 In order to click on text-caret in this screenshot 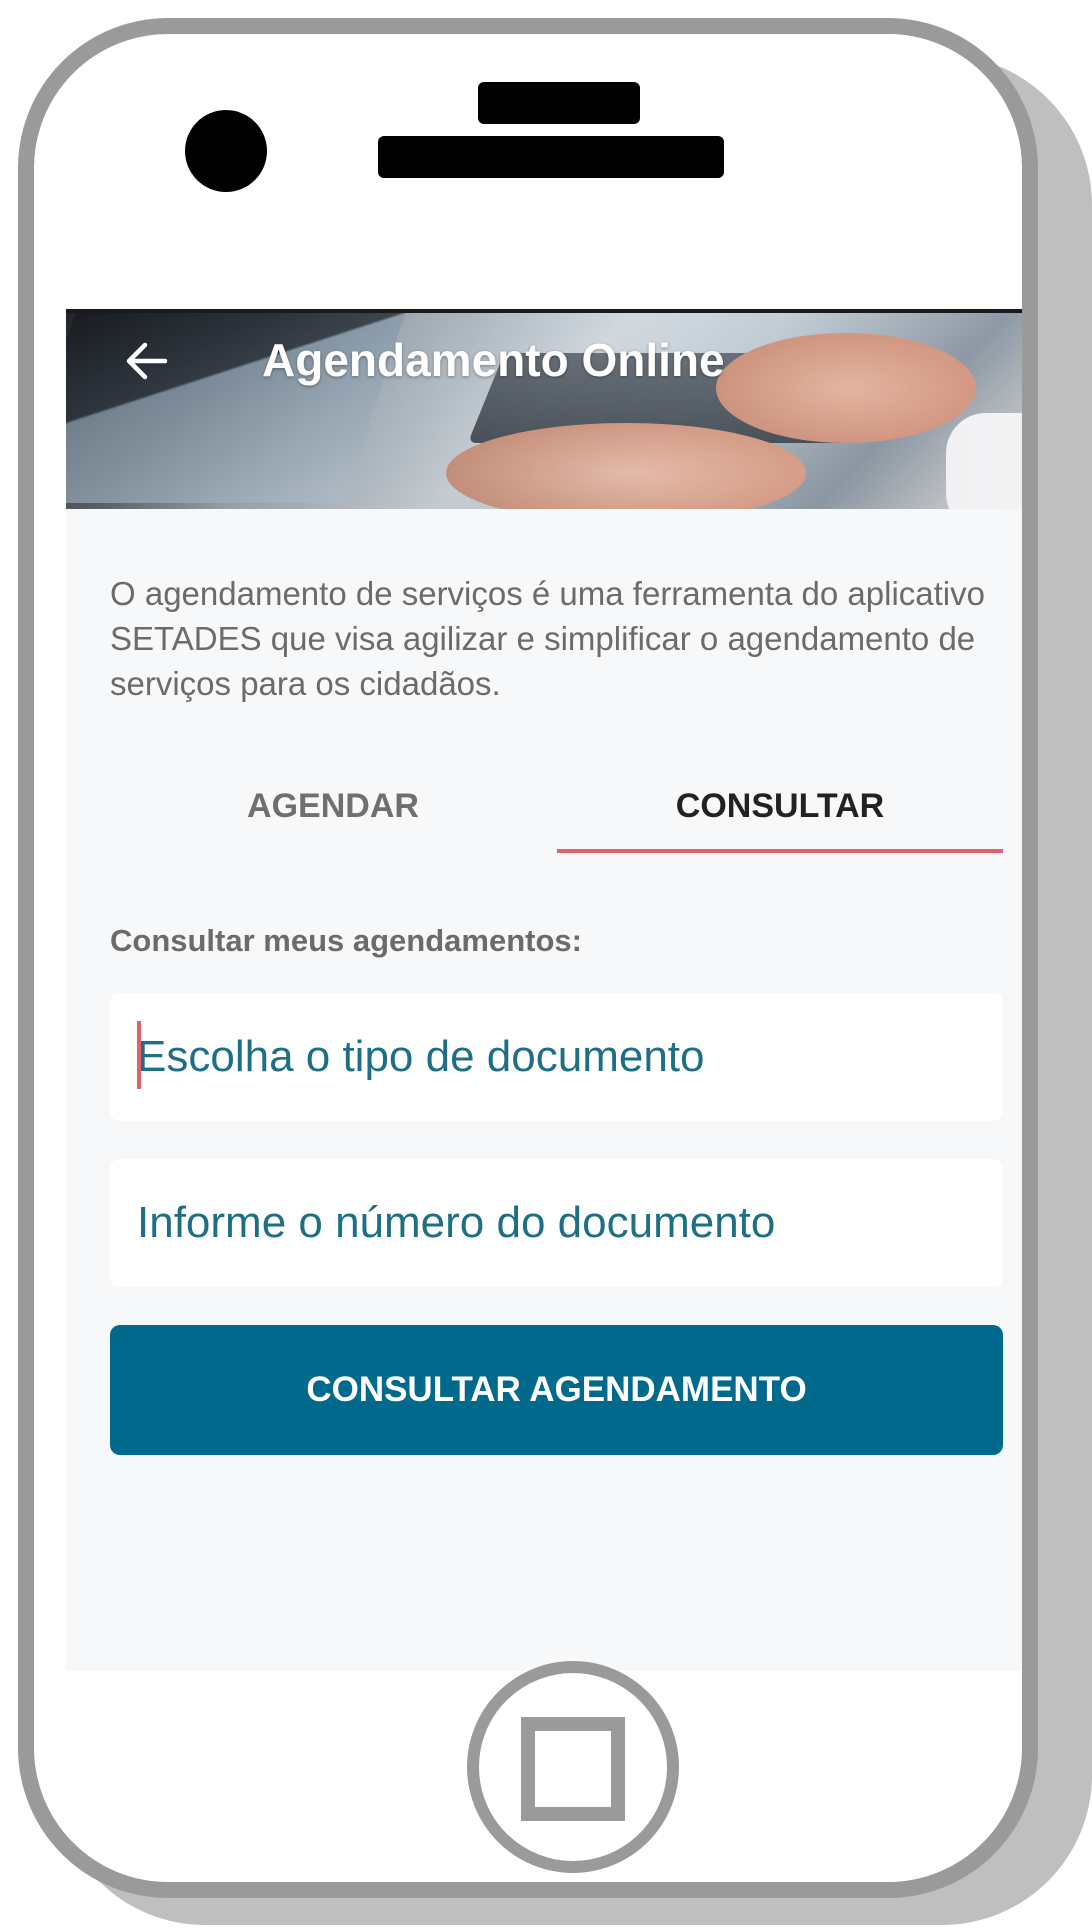, I will do `click(139, 1055)`.